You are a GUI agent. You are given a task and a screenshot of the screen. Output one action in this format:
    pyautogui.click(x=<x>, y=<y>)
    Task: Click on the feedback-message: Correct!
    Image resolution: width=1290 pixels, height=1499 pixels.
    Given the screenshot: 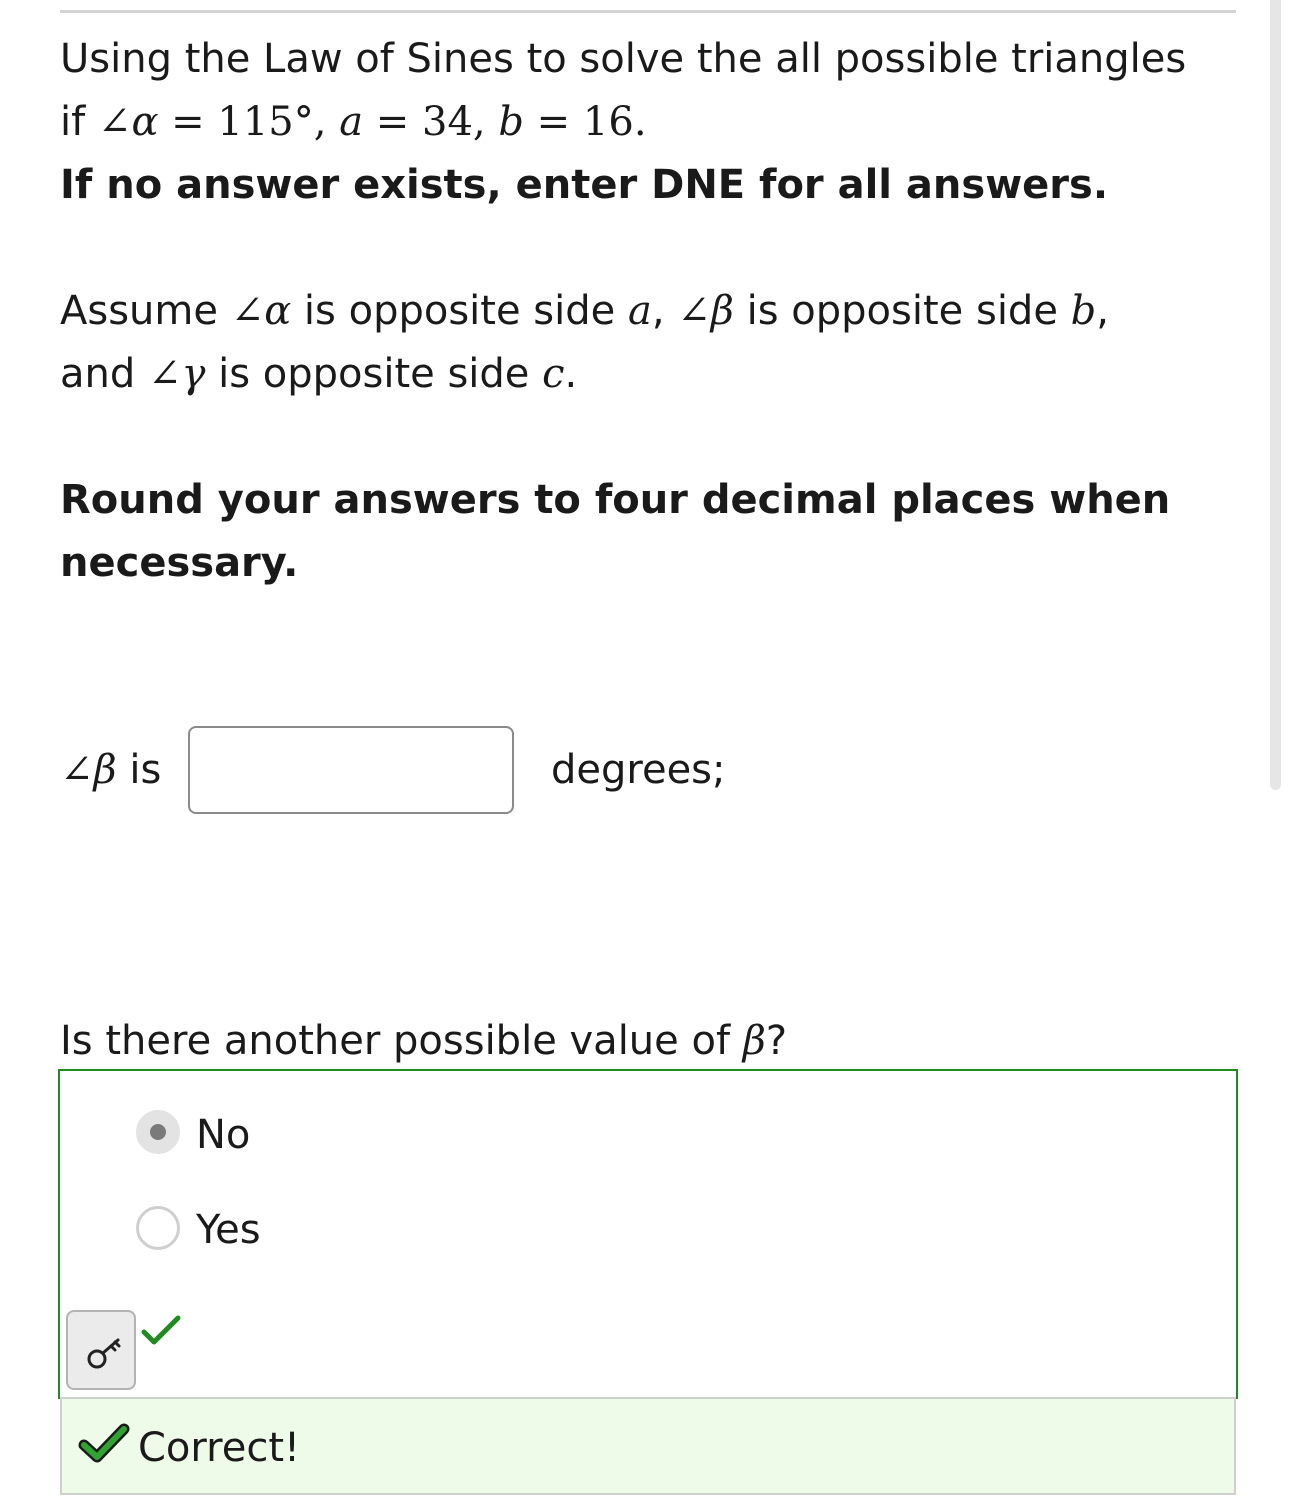 What is the action you would take?
    pyautogui.click(x=219, y=1448)
    